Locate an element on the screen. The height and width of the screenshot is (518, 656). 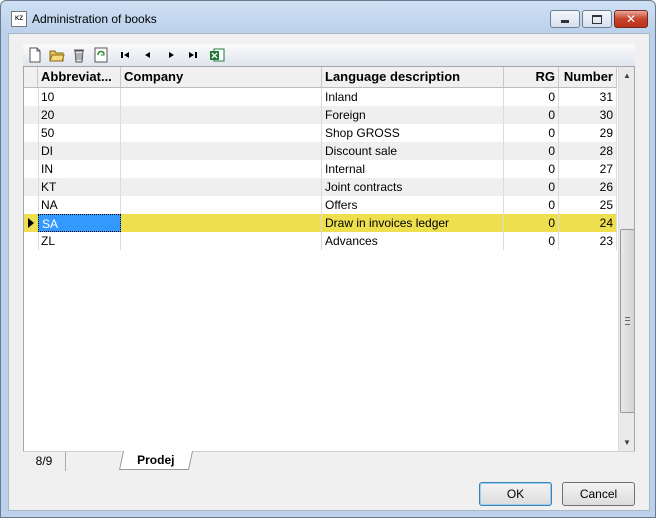
cell-language-description: Inland is located at coordinates (413, 97).